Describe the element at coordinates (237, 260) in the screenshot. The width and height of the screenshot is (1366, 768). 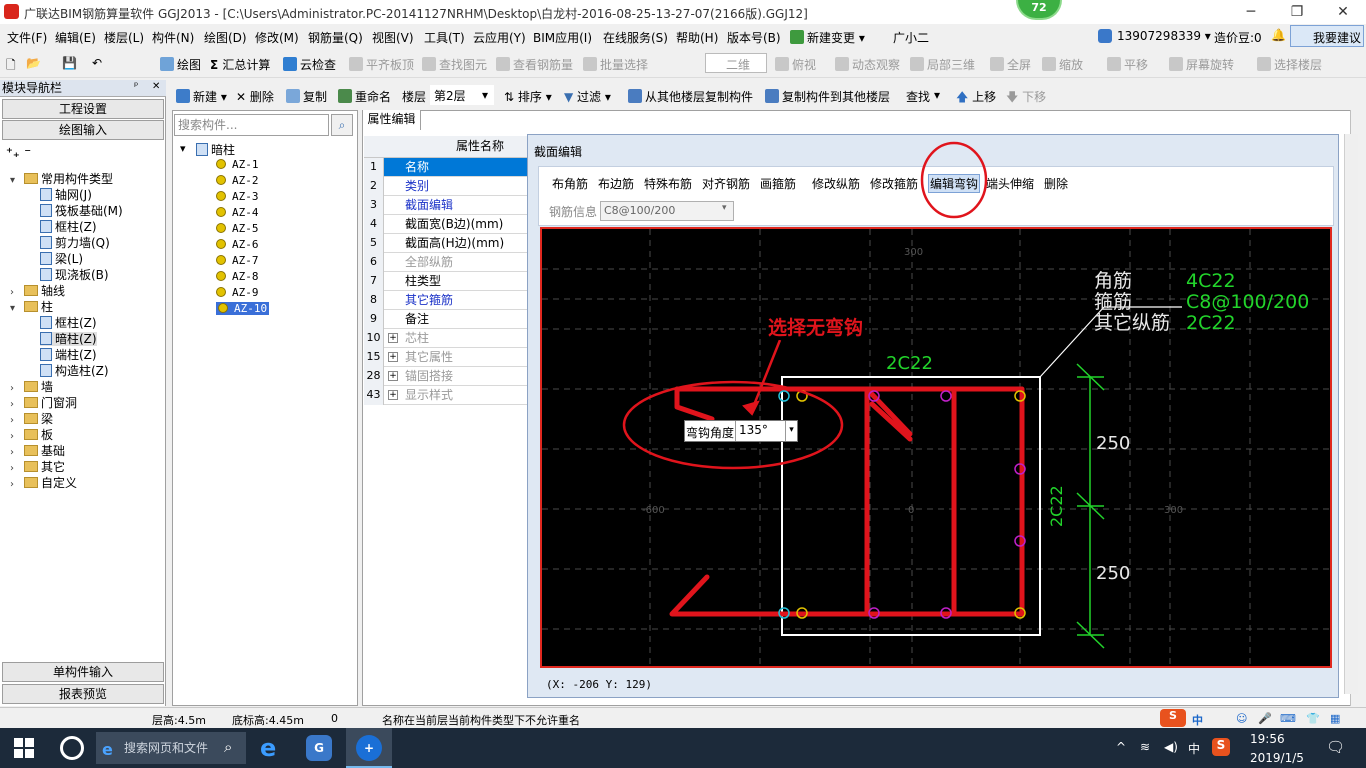
I see `component-item-7: AZ-7` at that location.